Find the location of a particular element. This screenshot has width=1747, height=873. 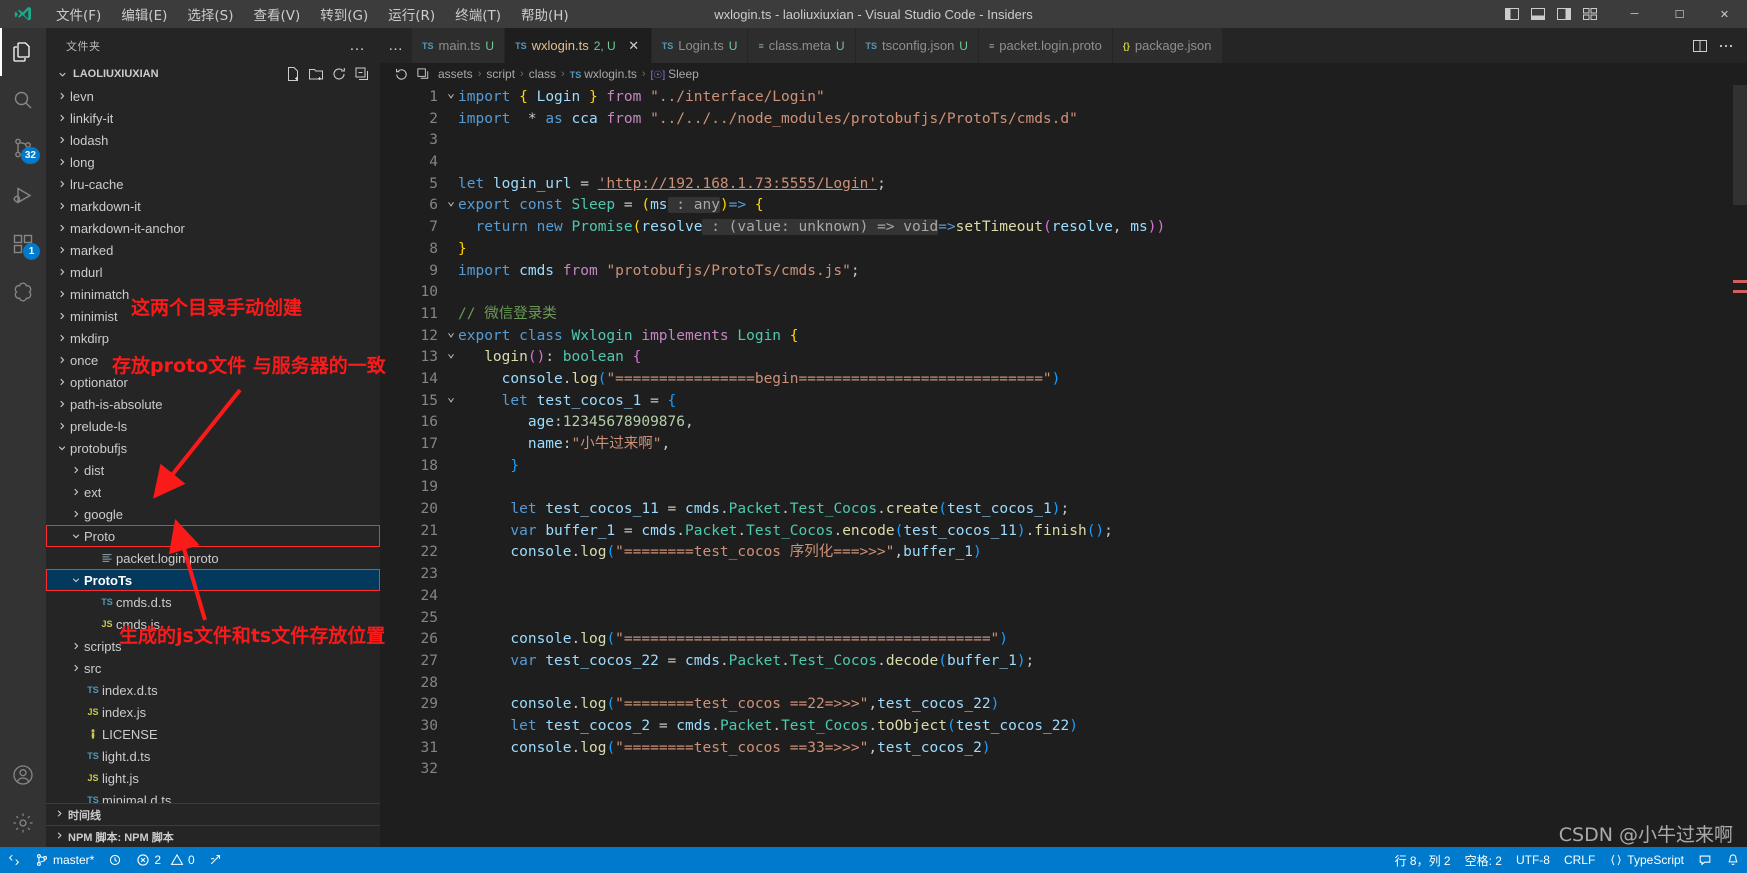

tree-item-optionator: optionator is located at coordinates (213, 382).